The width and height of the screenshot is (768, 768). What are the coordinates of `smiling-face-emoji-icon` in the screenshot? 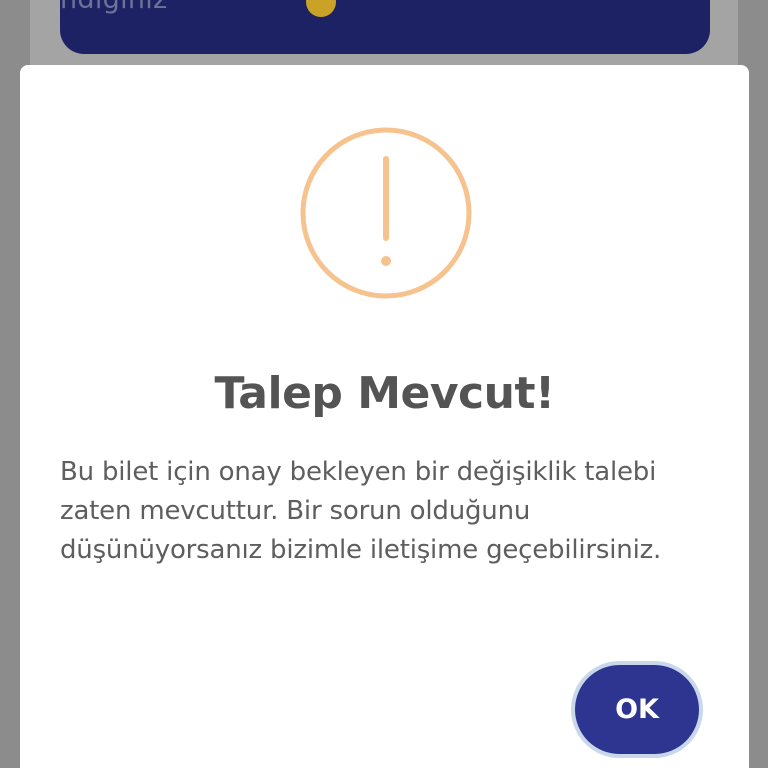 It's located at (321, 8).